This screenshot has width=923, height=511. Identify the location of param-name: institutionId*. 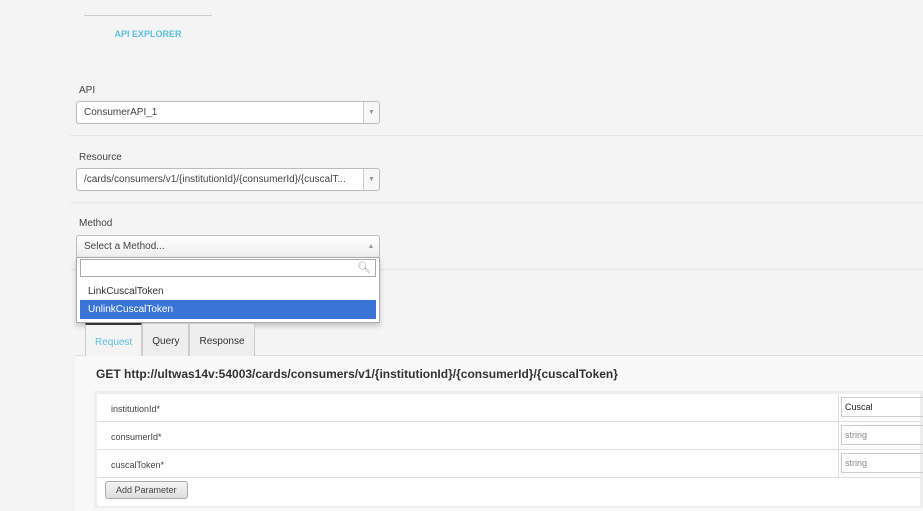
(136, 409).